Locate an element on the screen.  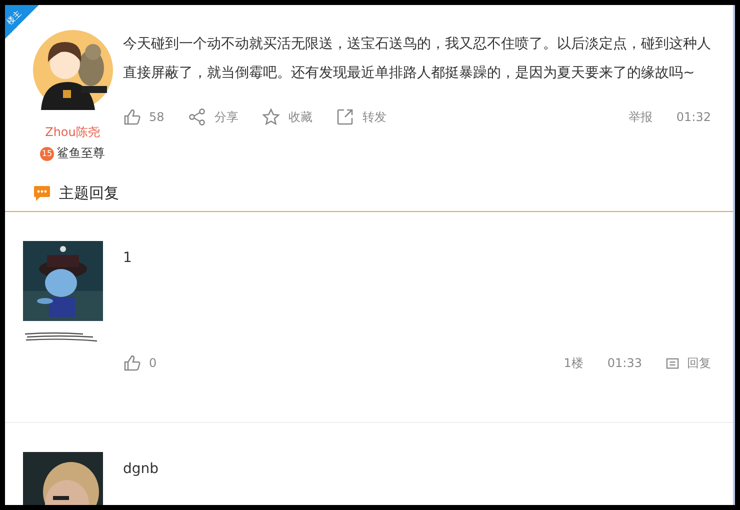
replies-heading: 主题回复 is located at coordinates (89, 193).